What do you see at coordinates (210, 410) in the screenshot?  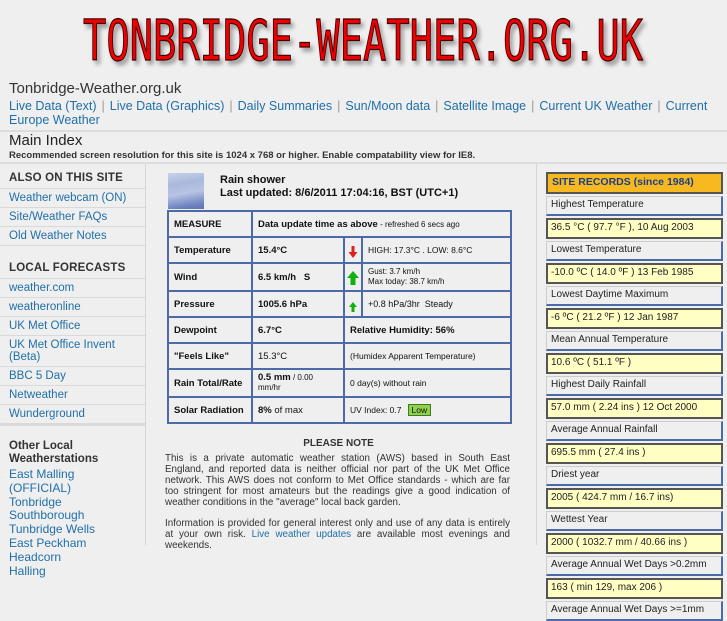 I see `solar-label: Solar Radiation` at bounding box center [210, 410].